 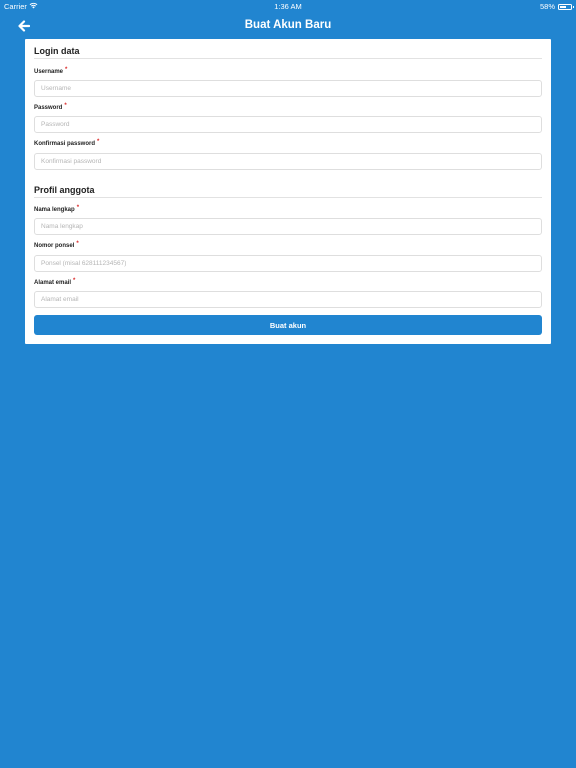 I want to click on profile-section-title: Profil anggota, so click(x=64, y=190).